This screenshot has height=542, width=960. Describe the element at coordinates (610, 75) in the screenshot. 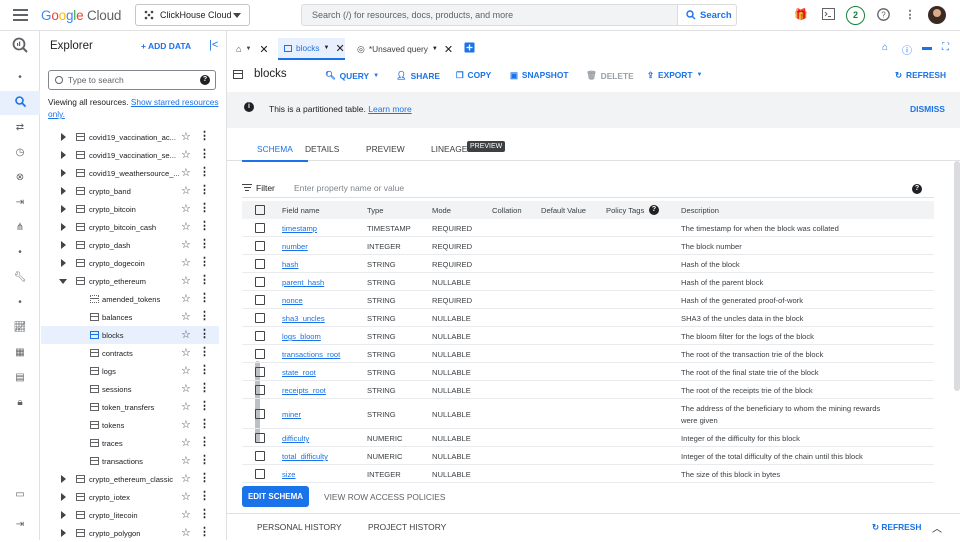

I see `delete-button: 🗑︎ DELETE` at that location.